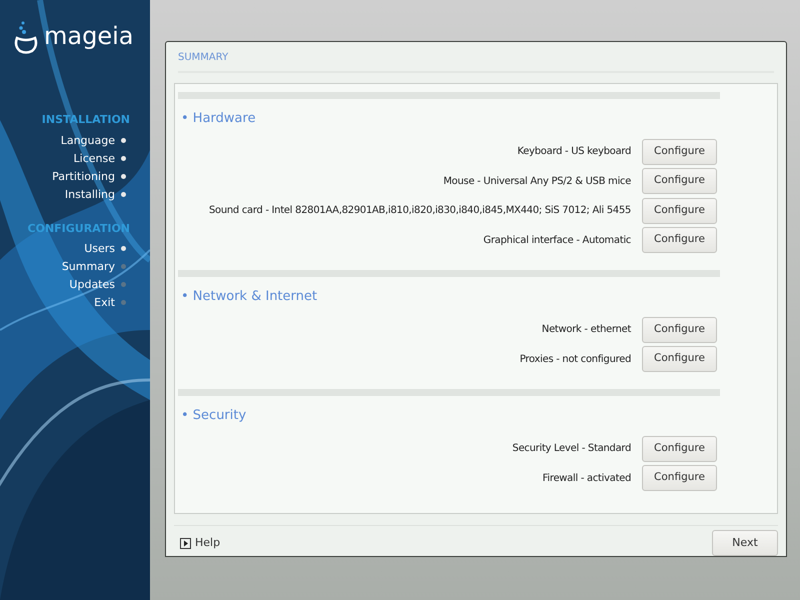  Describe the element at coordinates (203, 57) in the screenshot. I see `dialog-title: SUMMARY` at that location.